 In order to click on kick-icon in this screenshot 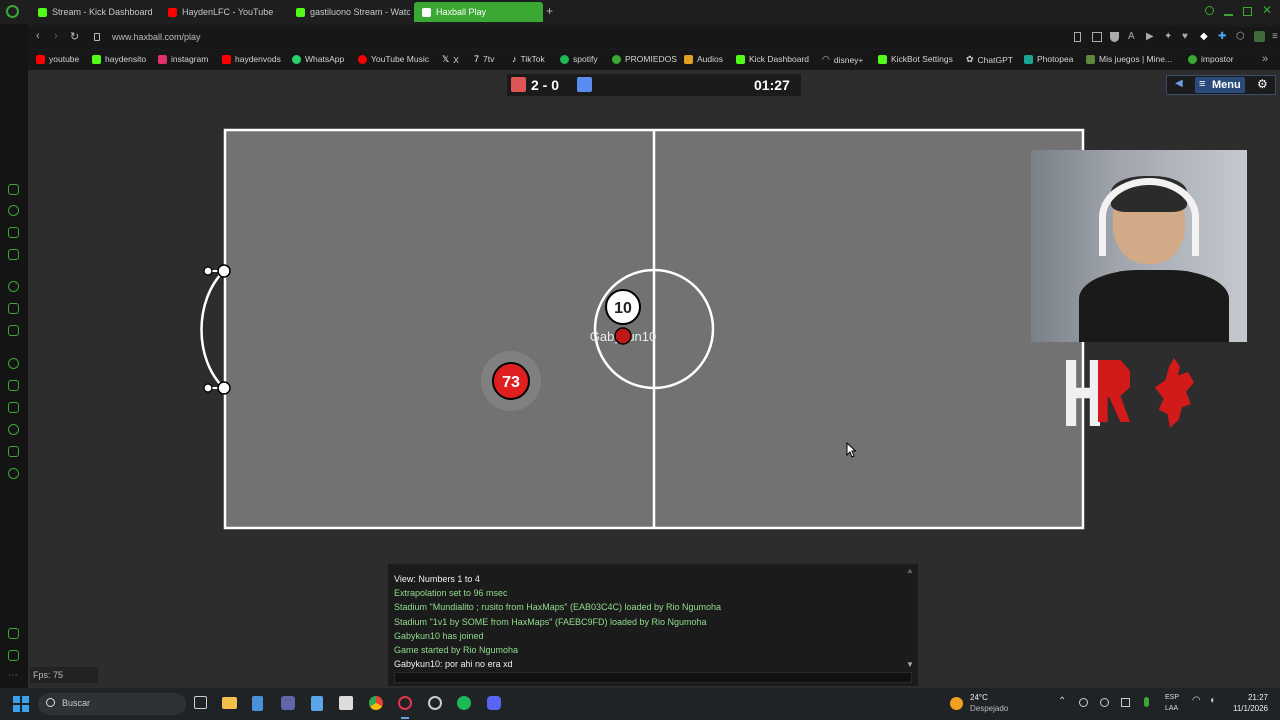, I will do `click(882, 59)`.